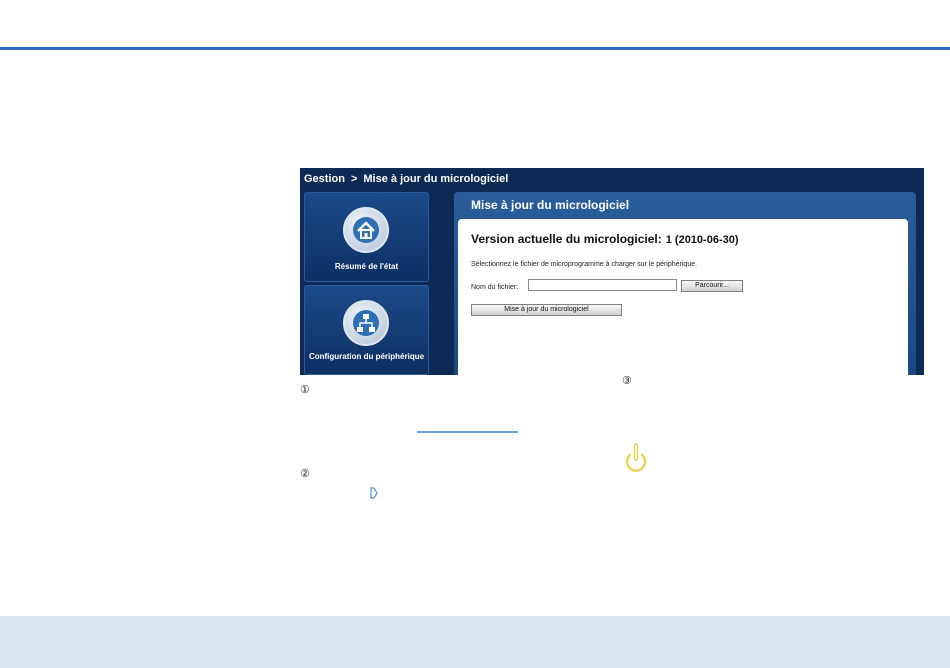  I want to click on sidebar-item-device-configuration: Configuration du périphérique, so click(366, 330).